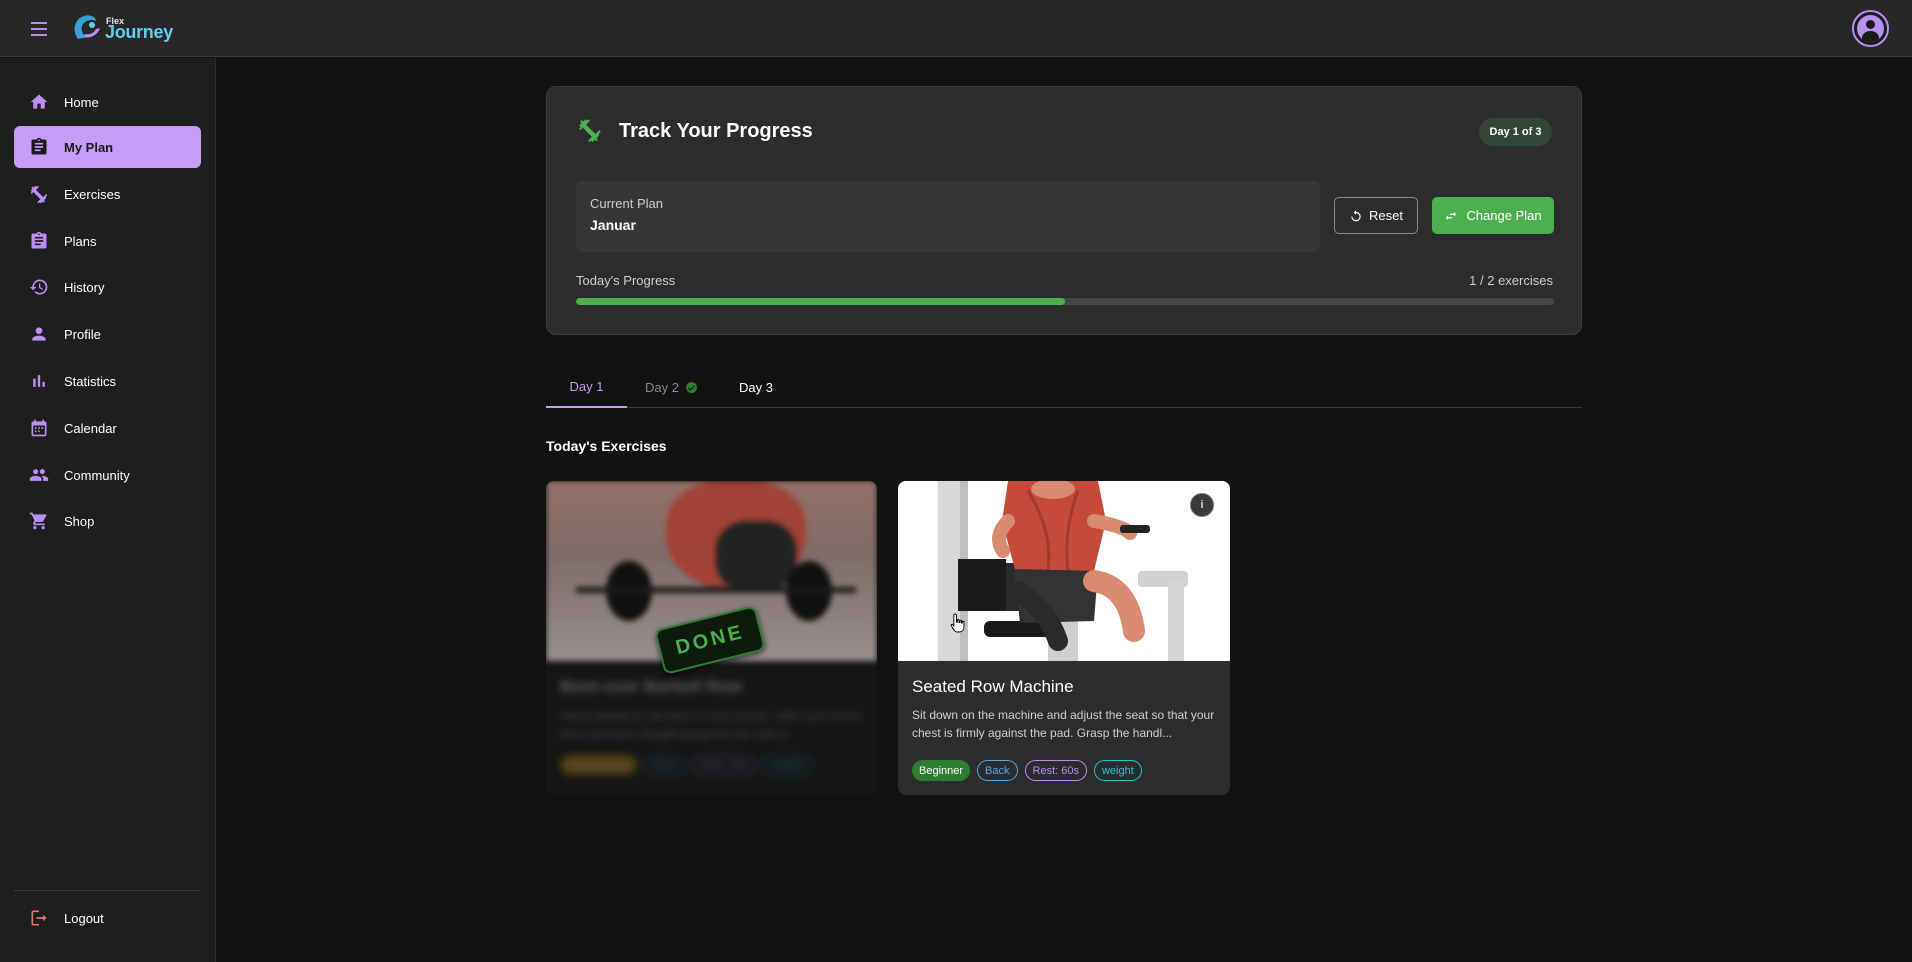  What do you see at coordinates (691, 387) in the screenshot?
I see `check-circle-icon` at bounding box center [691, 387].